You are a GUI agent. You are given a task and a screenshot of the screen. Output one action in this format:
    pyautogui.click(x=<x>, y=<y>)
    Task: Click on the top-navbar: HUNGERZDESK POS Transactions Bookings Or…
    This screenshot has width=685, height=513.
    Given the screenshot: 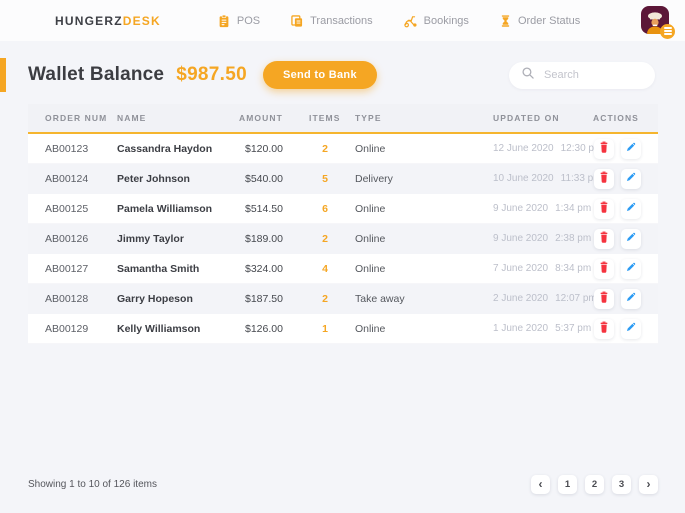 What is the action you would take?
    pyautogui.click(x=342, y=20)
    